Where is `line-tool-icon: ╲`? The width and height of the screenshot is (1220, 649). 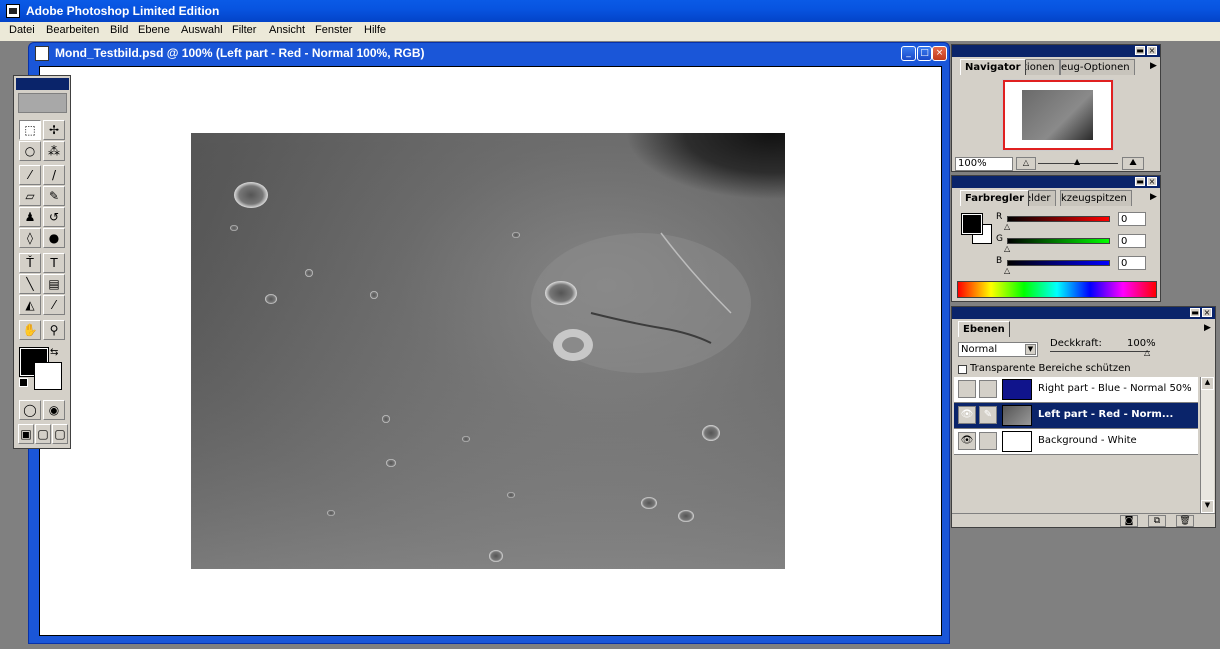 line-tool-icon: ╲ is located at coordinates (30, 284).